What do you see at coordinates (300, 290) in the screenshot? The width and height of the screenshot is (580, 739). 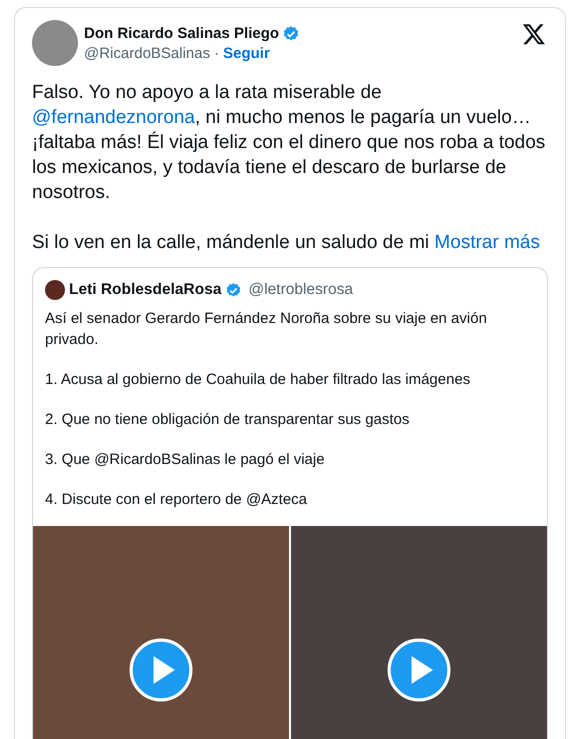 I see `quoted-author-handle: @letroblesrosa` at bounding box center [300, 290].